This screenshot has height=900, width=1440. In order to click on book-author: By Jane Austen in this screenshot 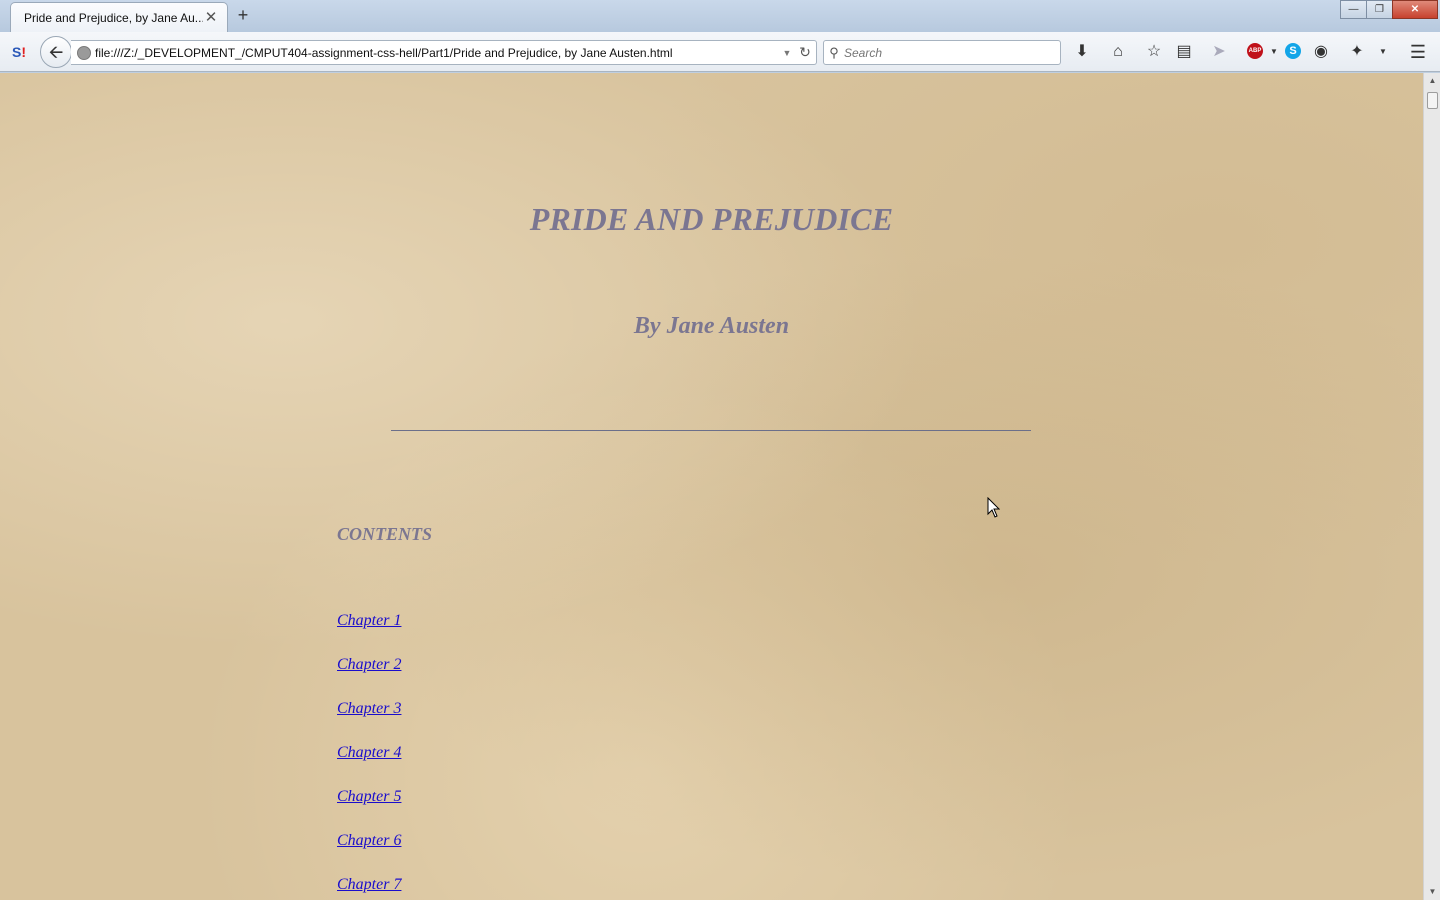, I will do `click(711, 326)`.